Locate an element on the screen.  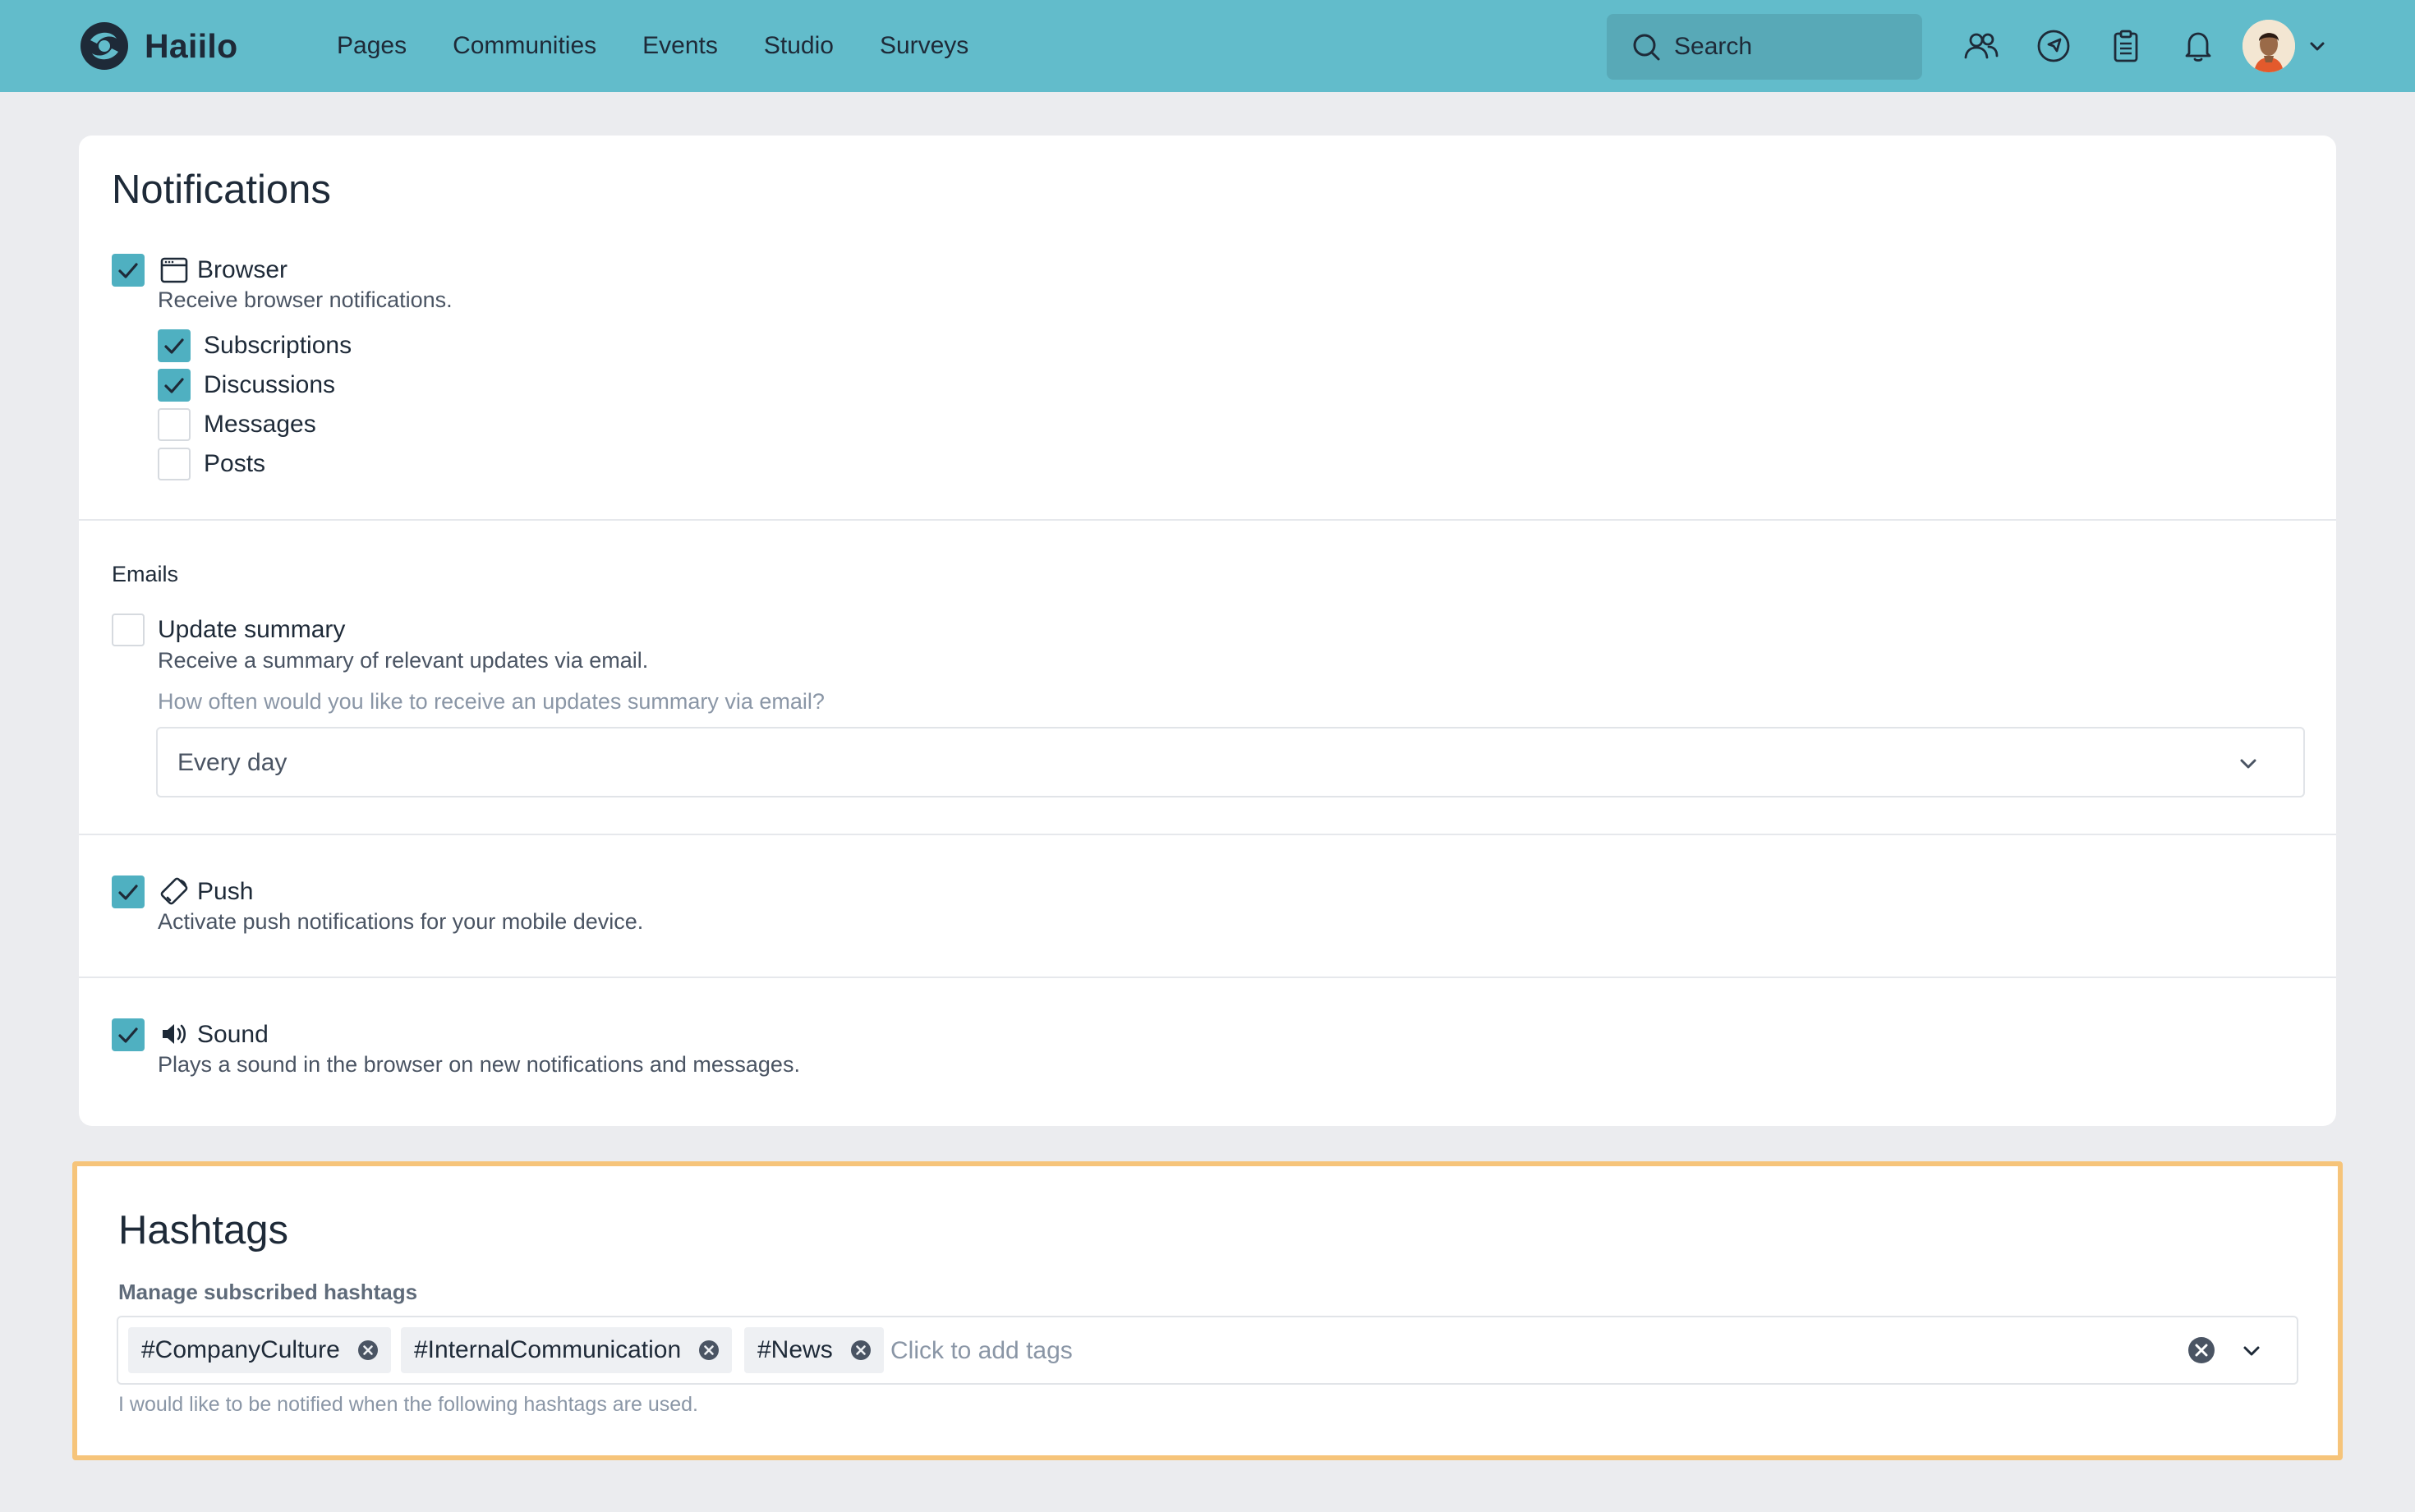
posts-label: Posts is located at coordinates (235, 463).